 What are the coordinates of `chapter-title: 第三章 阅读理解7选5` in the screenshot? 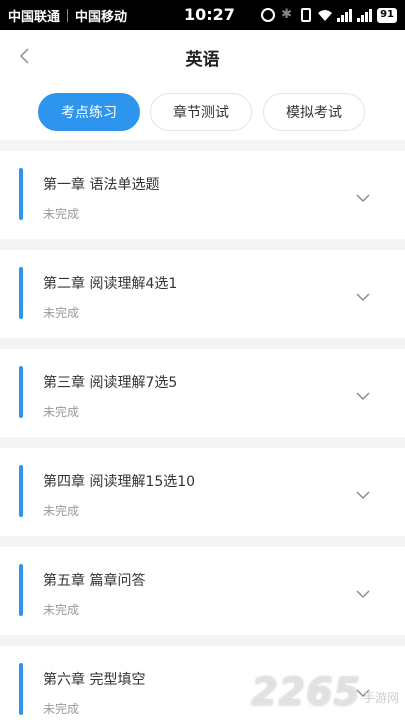 It's located at (110, 383).